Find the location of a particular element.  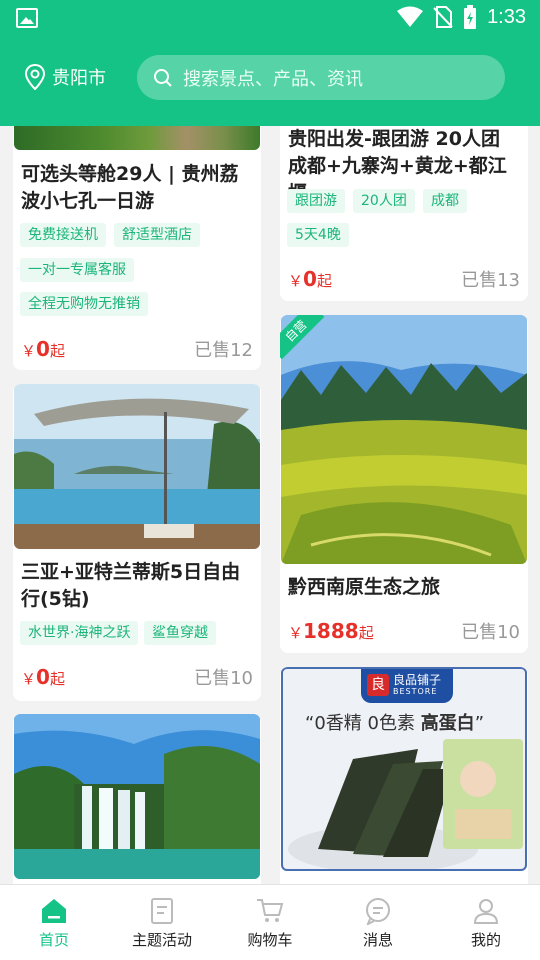

wifi-icon is located at coordinates (410, 16).